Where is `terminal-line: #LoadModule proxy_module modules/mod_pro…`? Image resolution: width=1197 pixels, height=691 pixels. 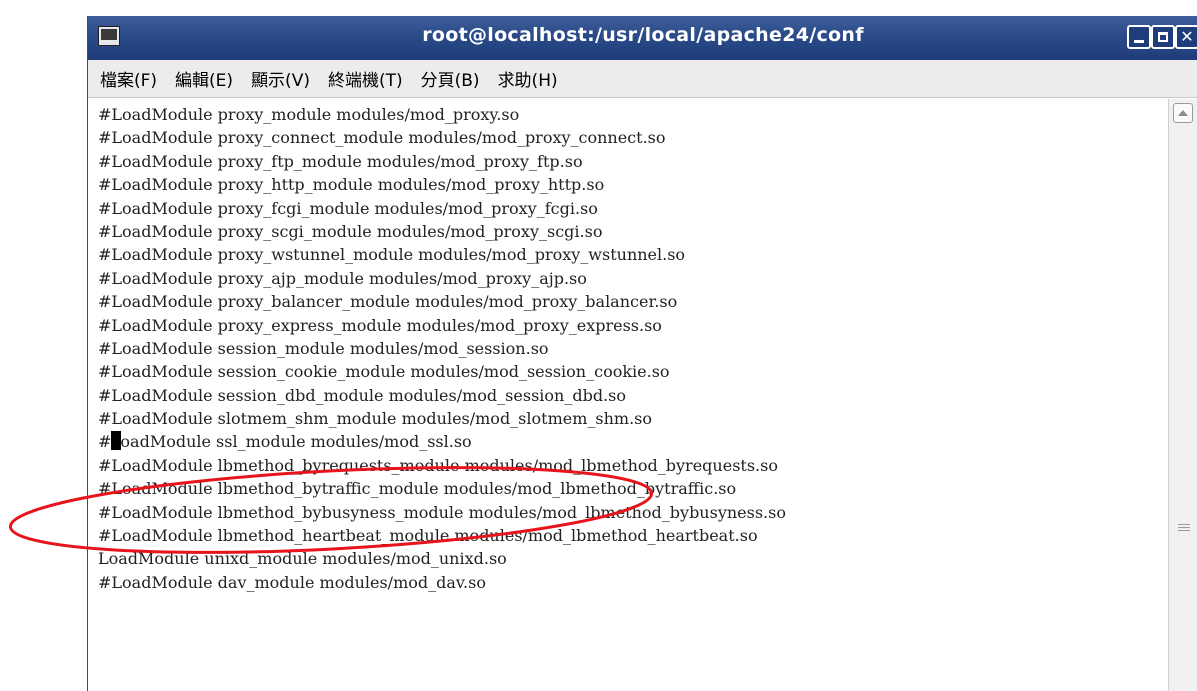
terminal-line: #LoadModule proxy_module modules/mod_pro… is located at coordinates (309, 114).